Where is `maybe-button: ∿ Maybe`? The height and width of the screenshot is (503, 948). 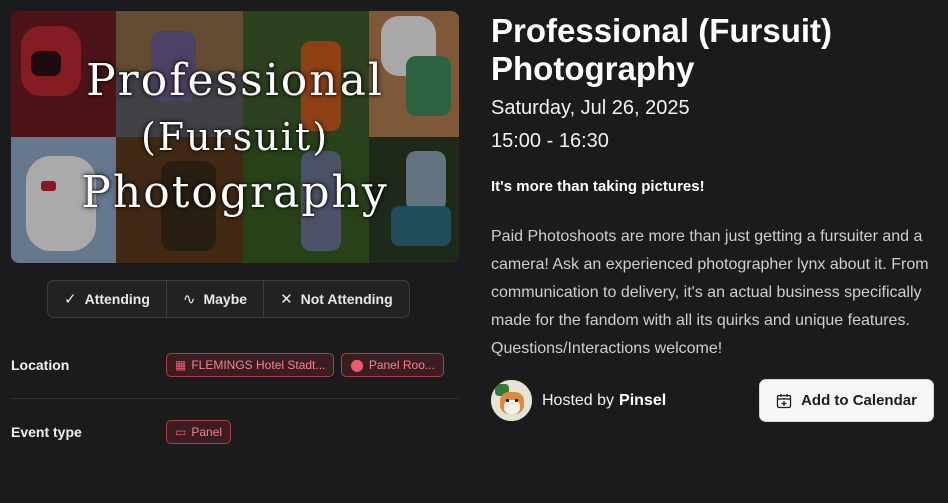
maybe-button: ∿ Maybe is located at coordinates (216, 299).